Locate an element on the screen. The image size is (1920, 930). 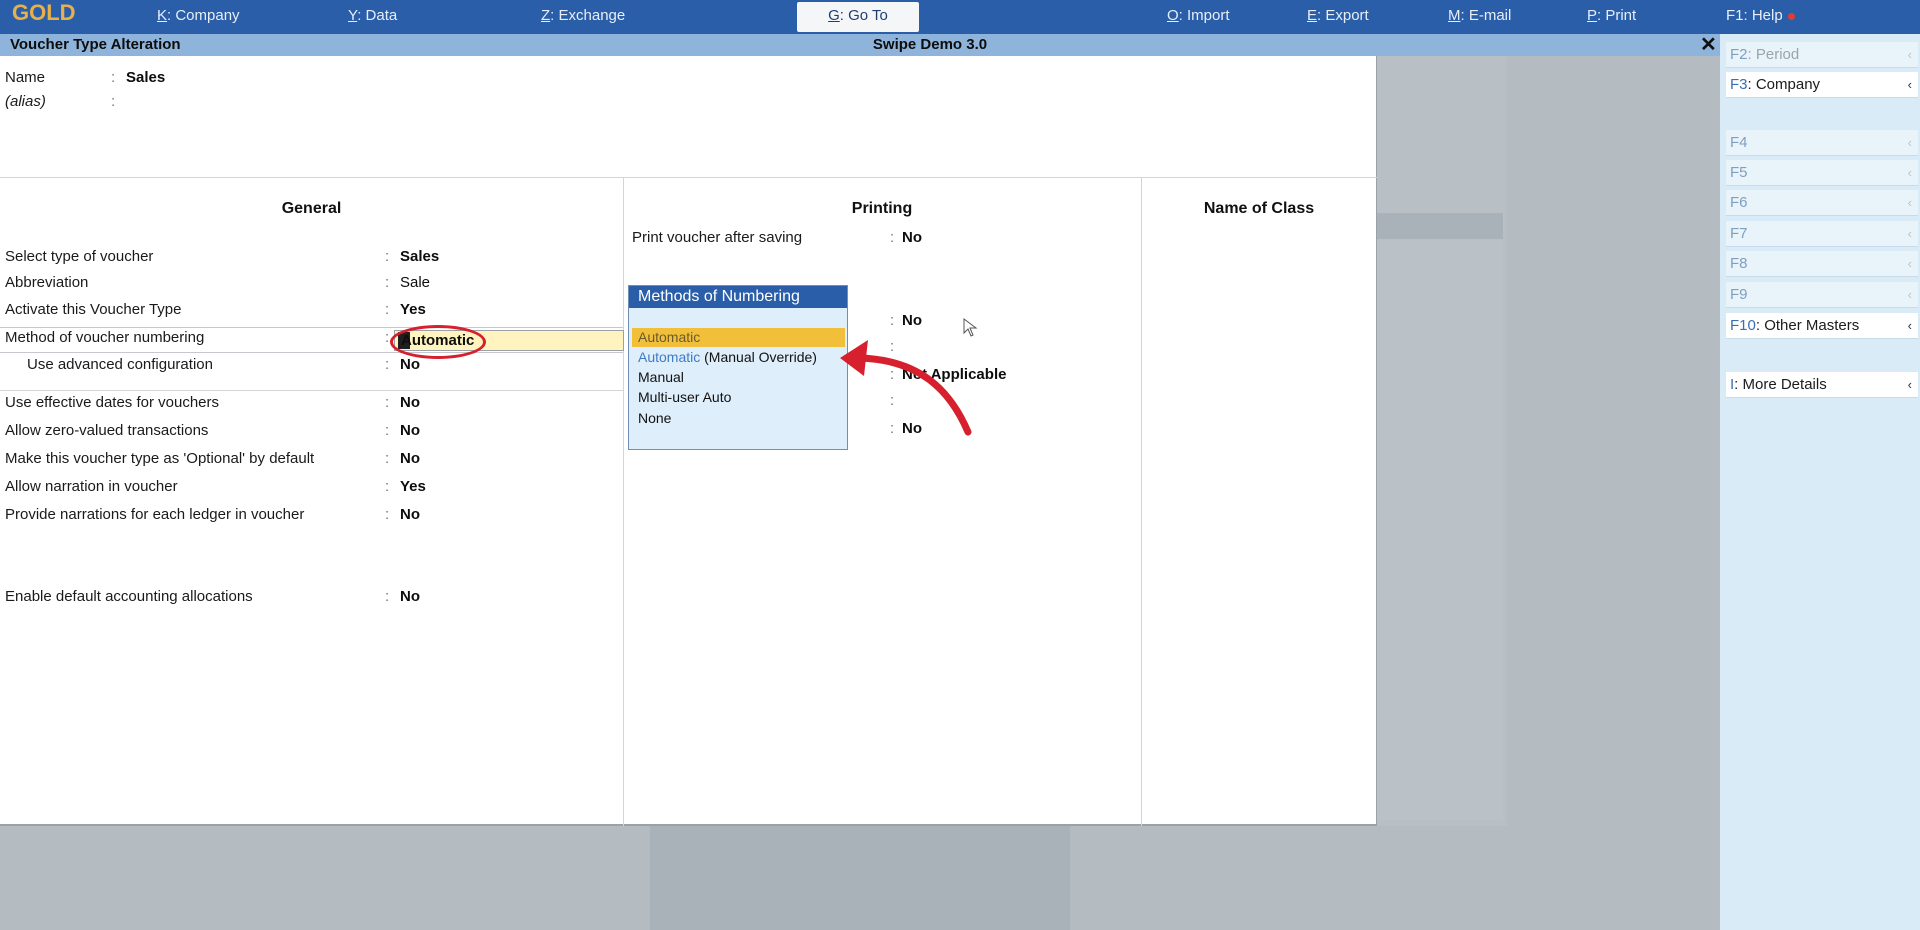
background-bar is located at coordinates (1440, 226).